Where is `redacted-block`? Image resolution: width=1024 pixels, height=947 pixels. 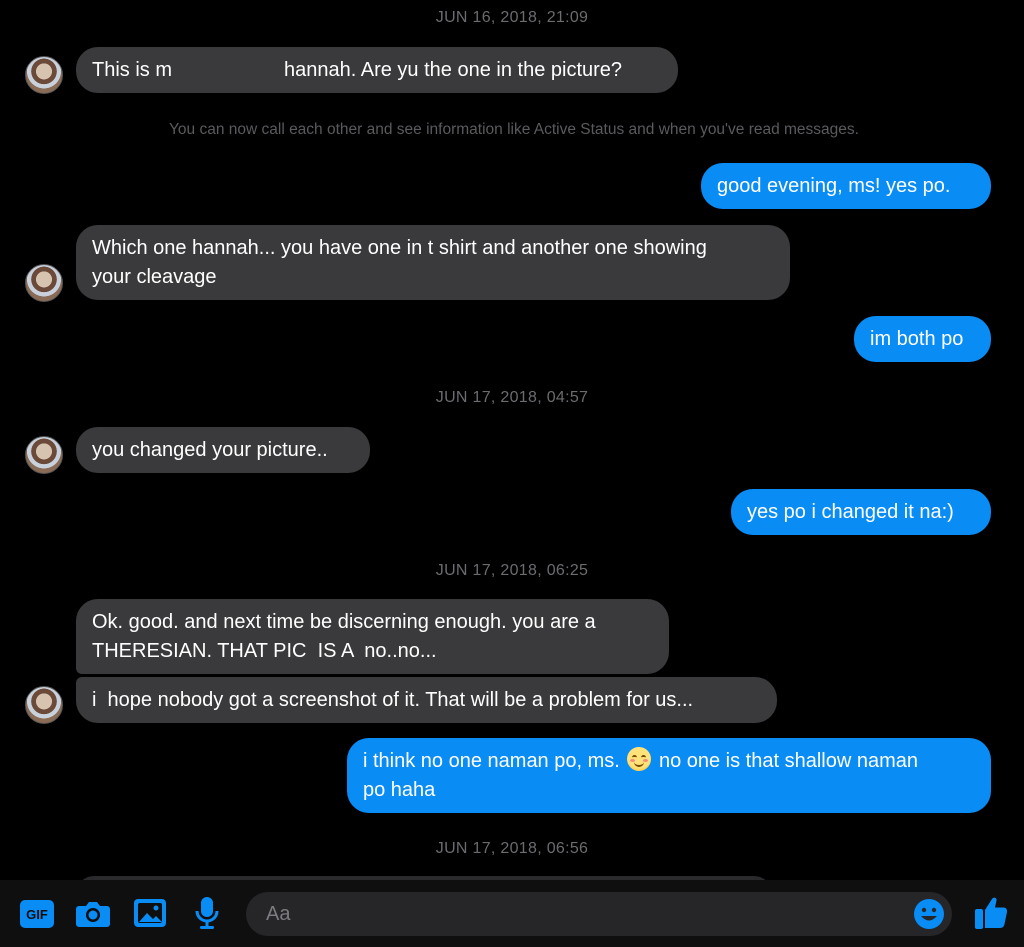
redacted-block is located at coordinates (228, 70).